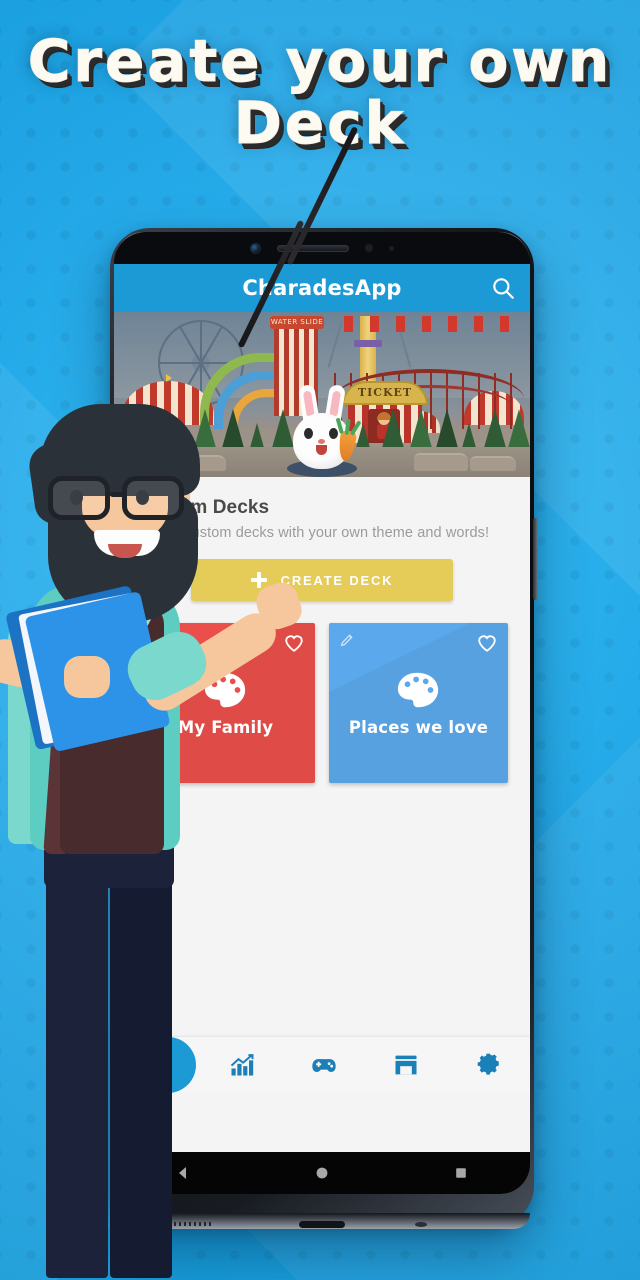 The height and width of the screenshot is (1280, 640). What do you see at coordinates (322, 248) in the screenshot?
I see `phone-top-bezel` at bounding box center [322, 248].